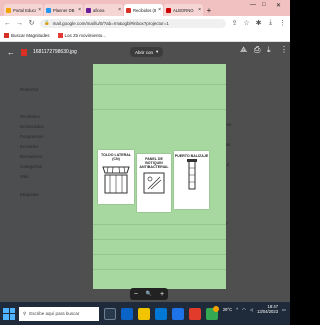 This screenshot has height=325, width=320. Describe the element at coordinates (243, 50) in the screenshot. I see `add-to-drive-icon: ⟁` at that location.